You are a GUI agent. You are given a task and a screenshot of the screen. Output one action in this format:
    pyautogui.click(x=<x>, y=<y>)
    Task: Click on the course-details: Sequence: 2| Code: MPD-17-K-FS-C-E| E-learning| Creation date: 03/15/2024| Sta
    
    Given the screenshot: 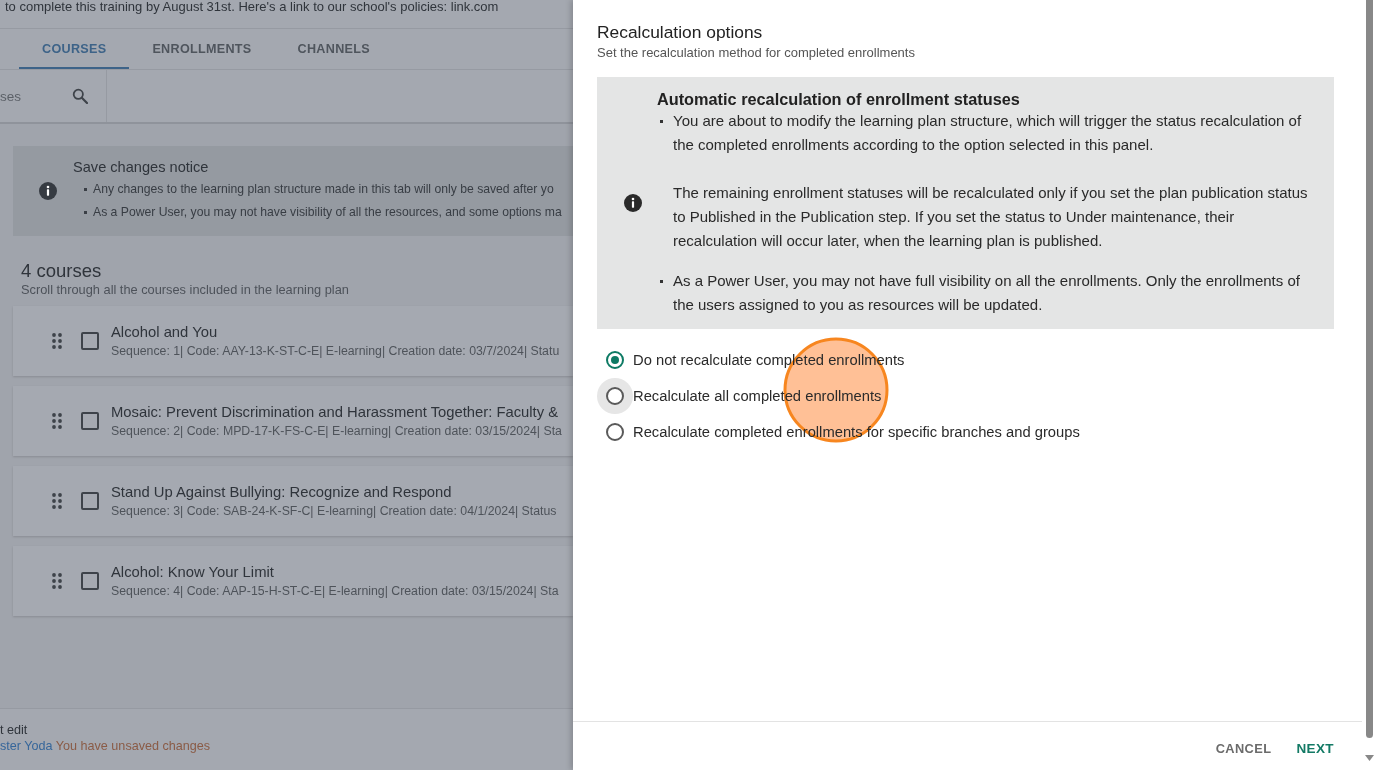 What is the action you would take?
    pyautogui.click(x=336, y=431)
    